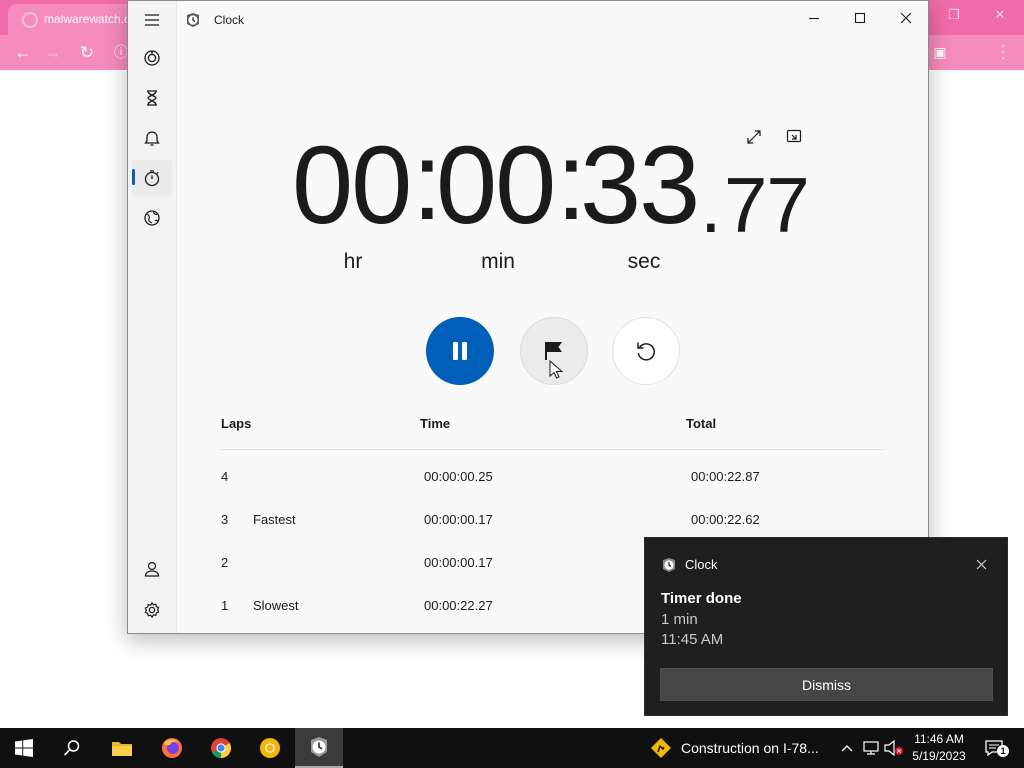 Image resolution: width=1024 pixels, height=768 pixels. I want to click on minimize-icon, so click(814, 18).